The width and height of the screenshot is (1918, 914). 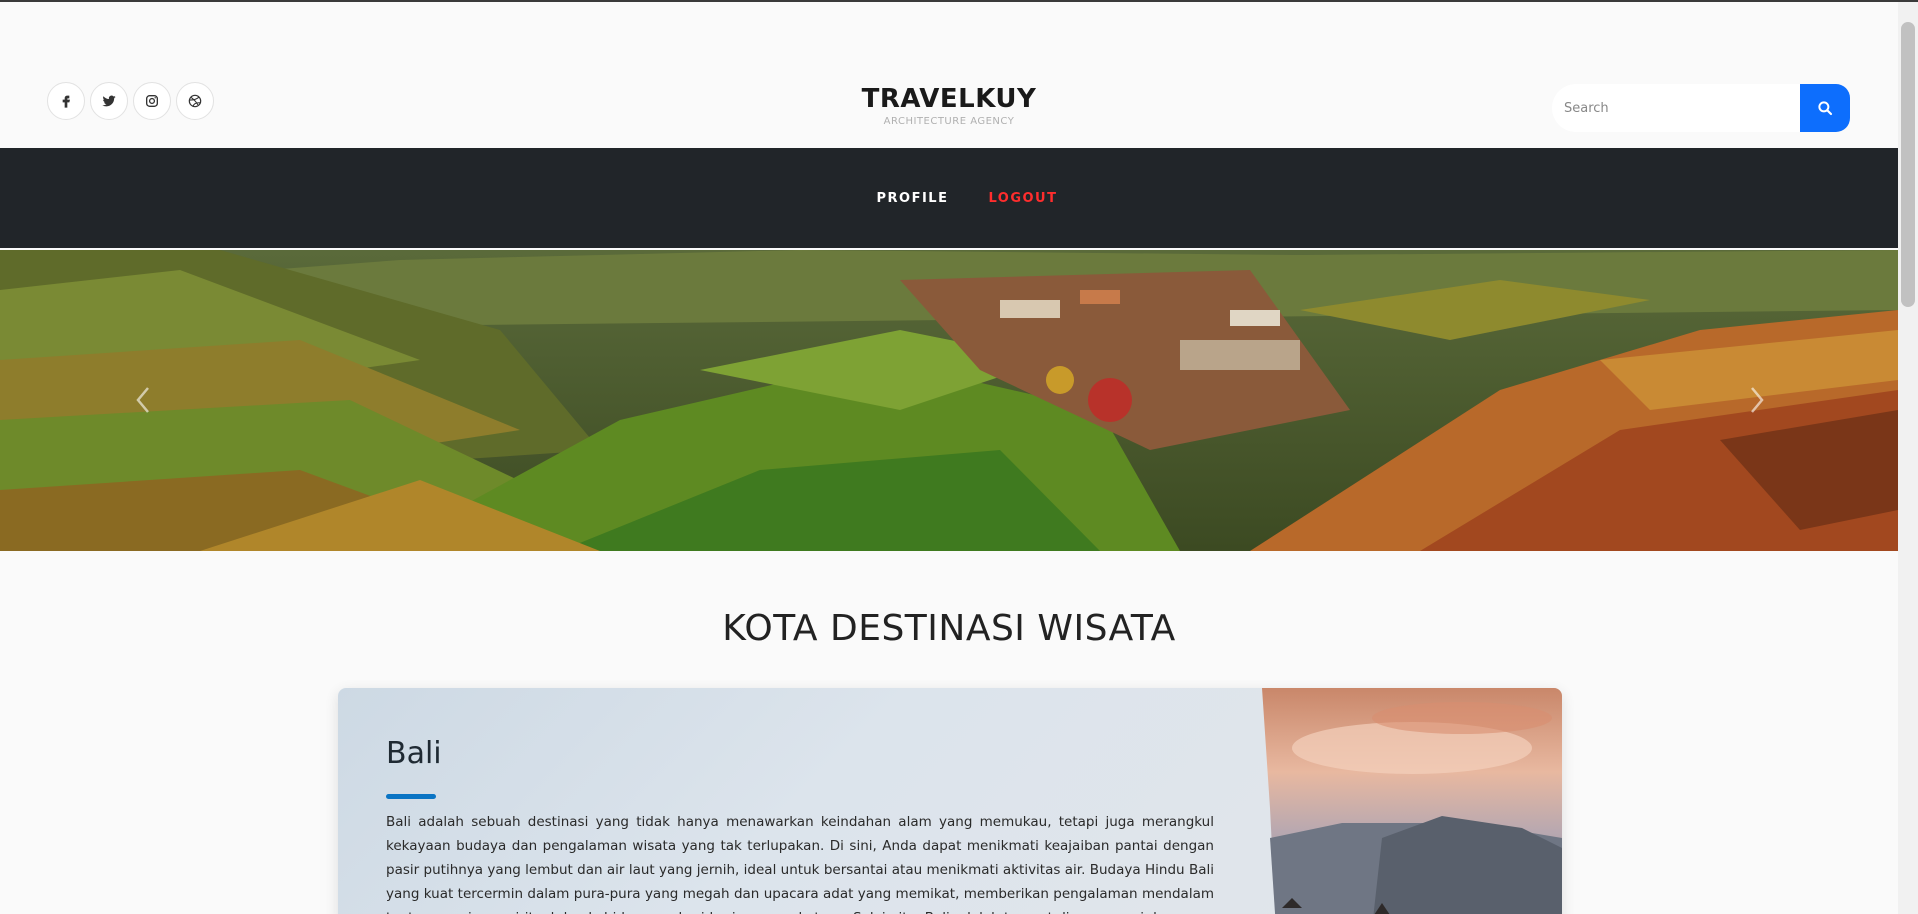 What do you see at coordinates (1676, 108) in the screenshot?
I see `search-input` at bounding box center [1676, 108].